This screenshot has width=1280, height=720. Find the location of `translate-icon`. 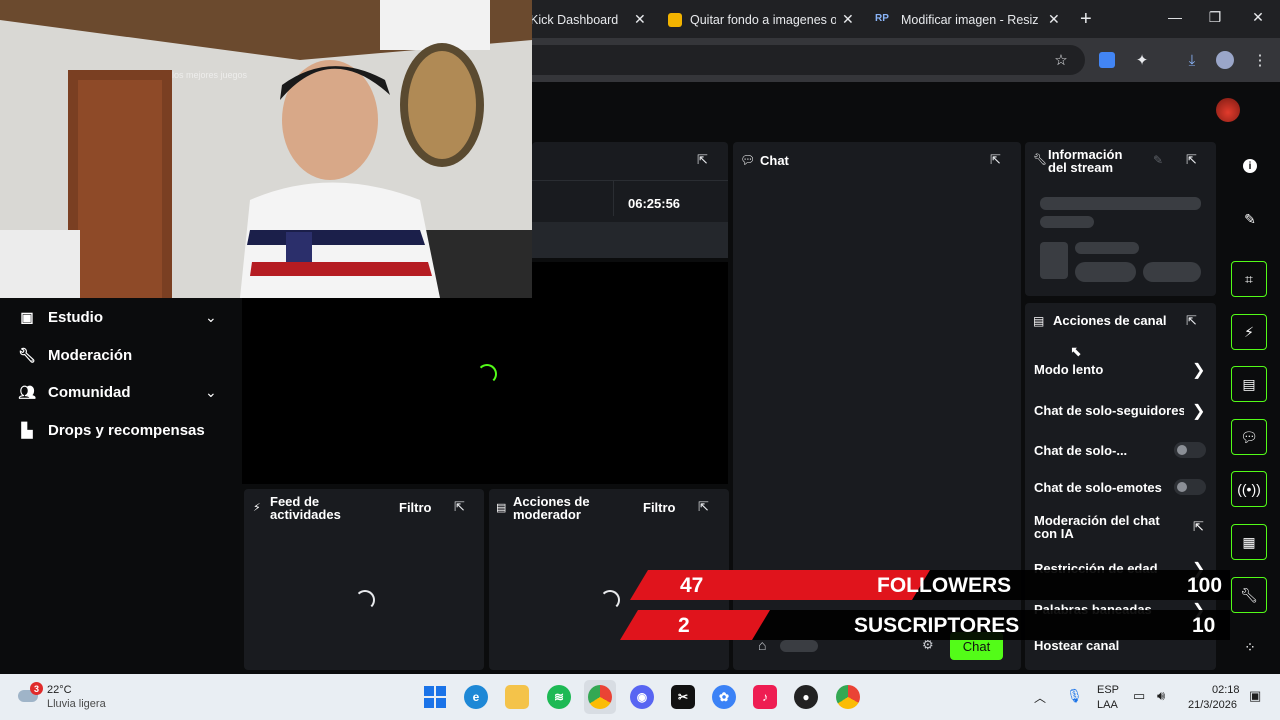

translate-icon is located at coordinates (1107, 60).